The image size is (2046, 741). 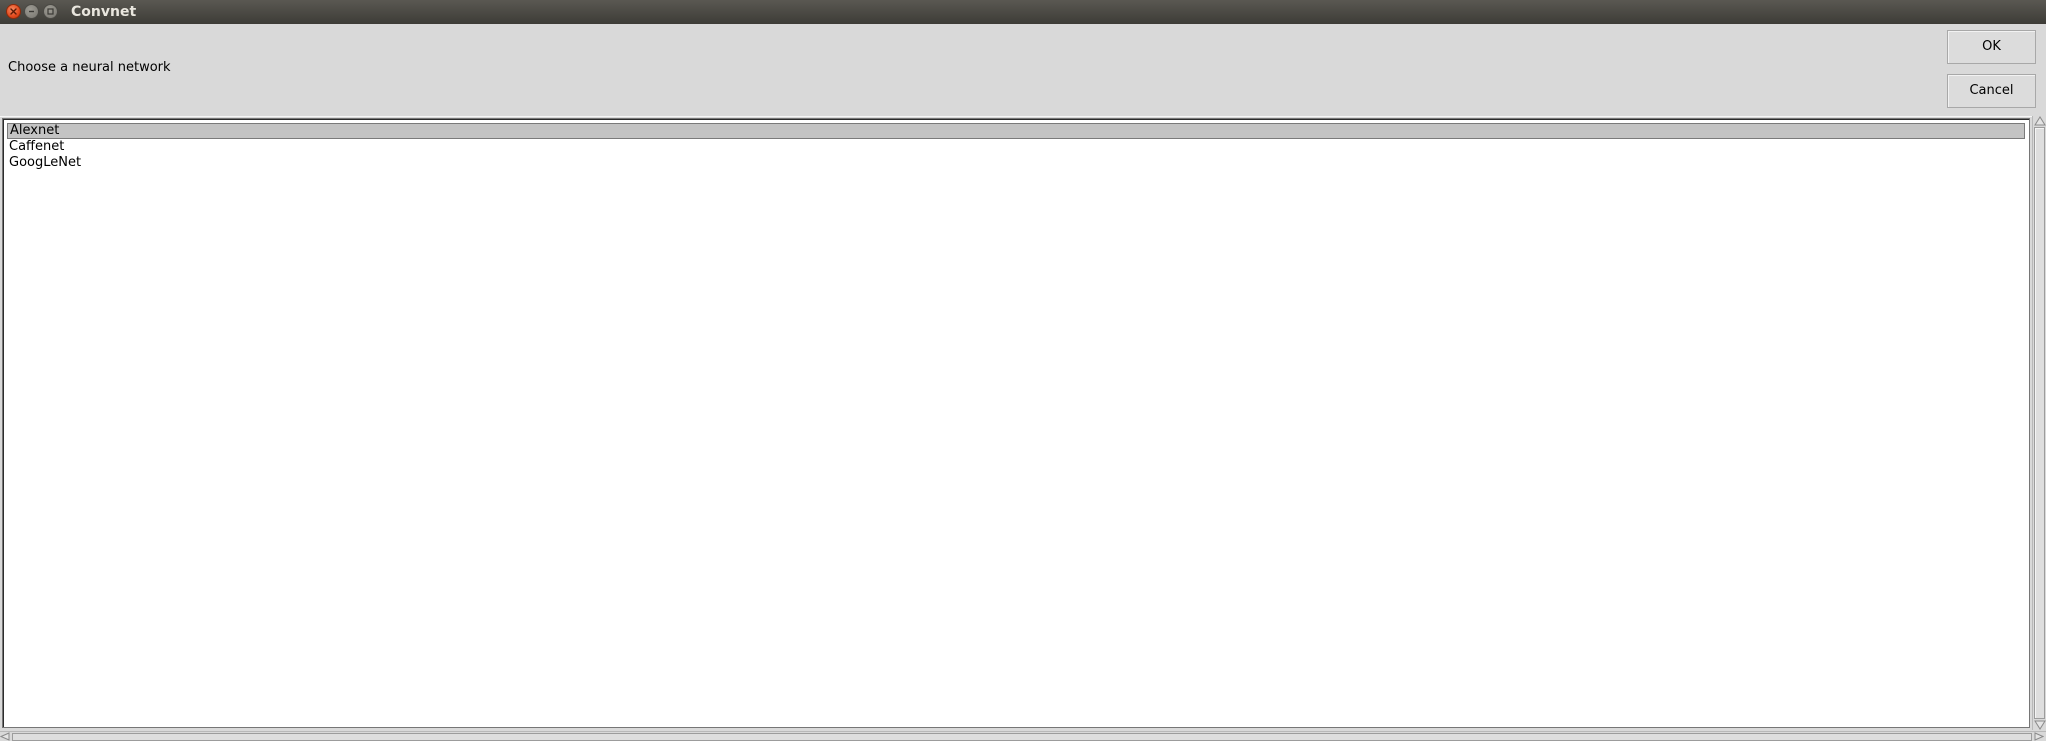 I want to click on list-item-alexnet: Alexnet, so click(x=1016, y=131).